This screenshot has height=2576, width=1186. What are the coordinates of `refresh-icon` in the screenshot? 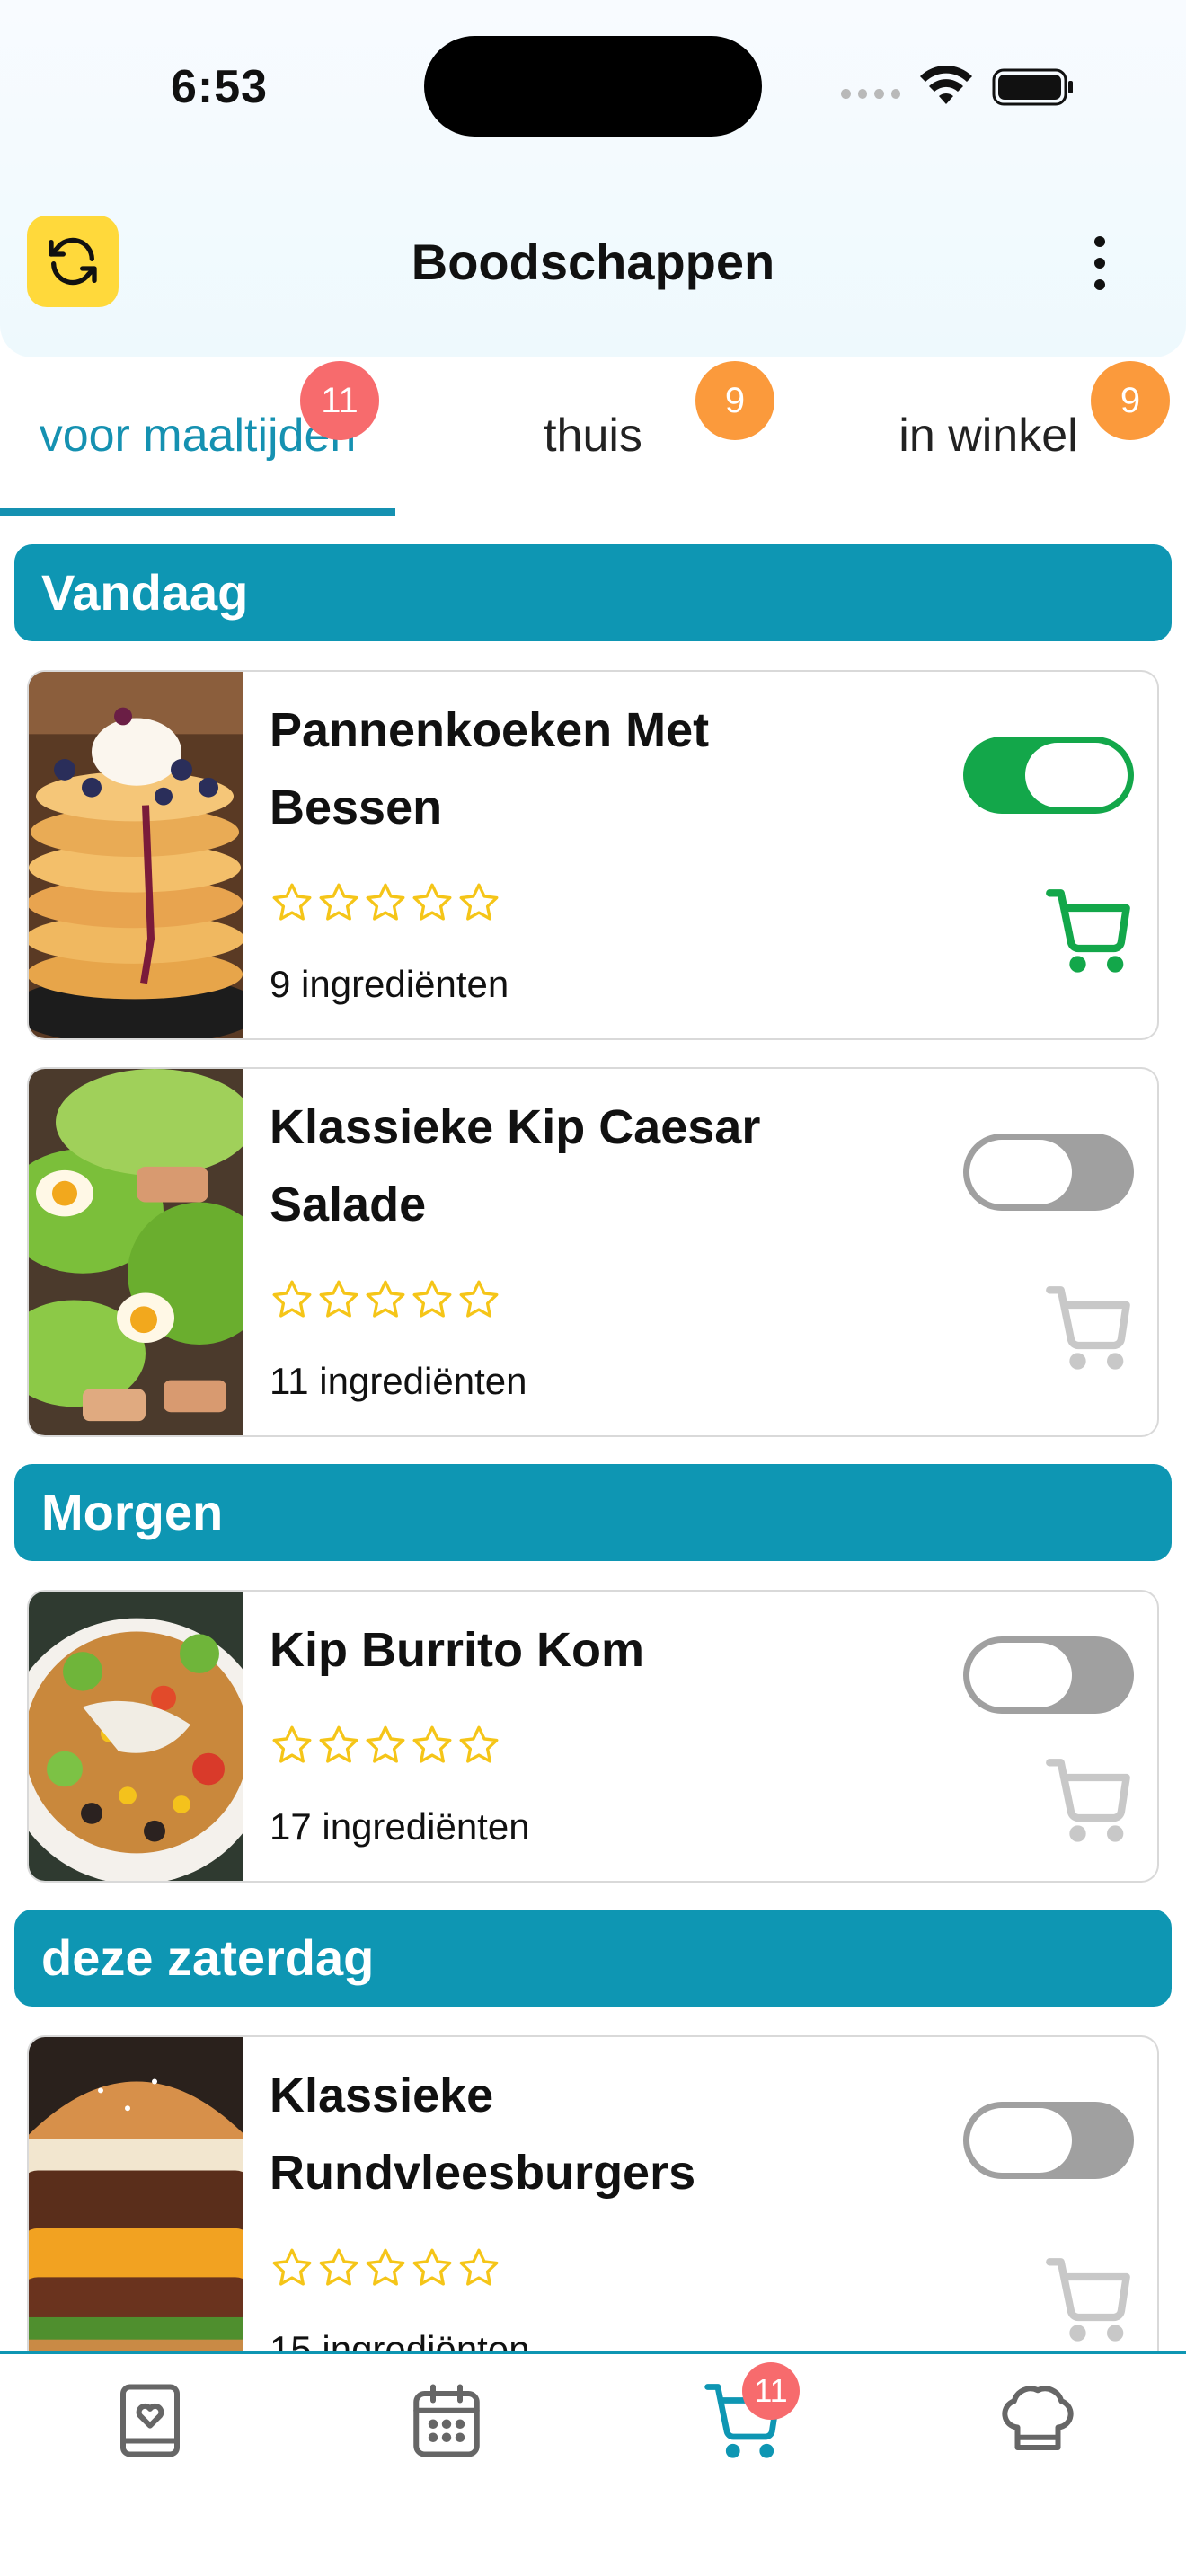 It's located at (73, 261).